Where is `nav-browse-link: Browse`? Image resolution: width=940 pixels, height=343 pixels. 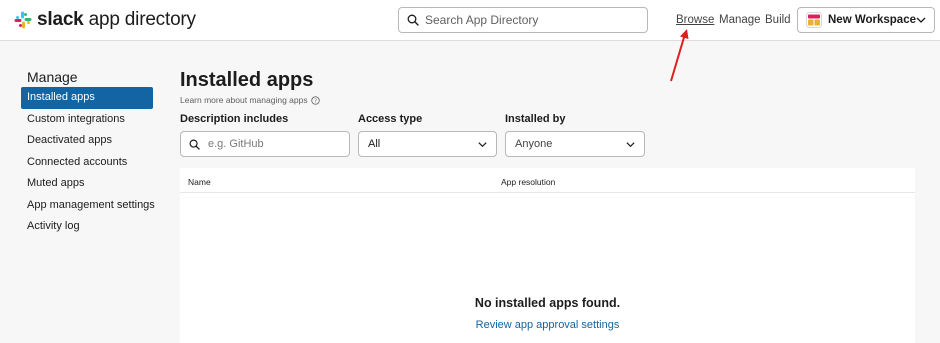
nav-browse-link: Browse is located at coordinates (695, 20).